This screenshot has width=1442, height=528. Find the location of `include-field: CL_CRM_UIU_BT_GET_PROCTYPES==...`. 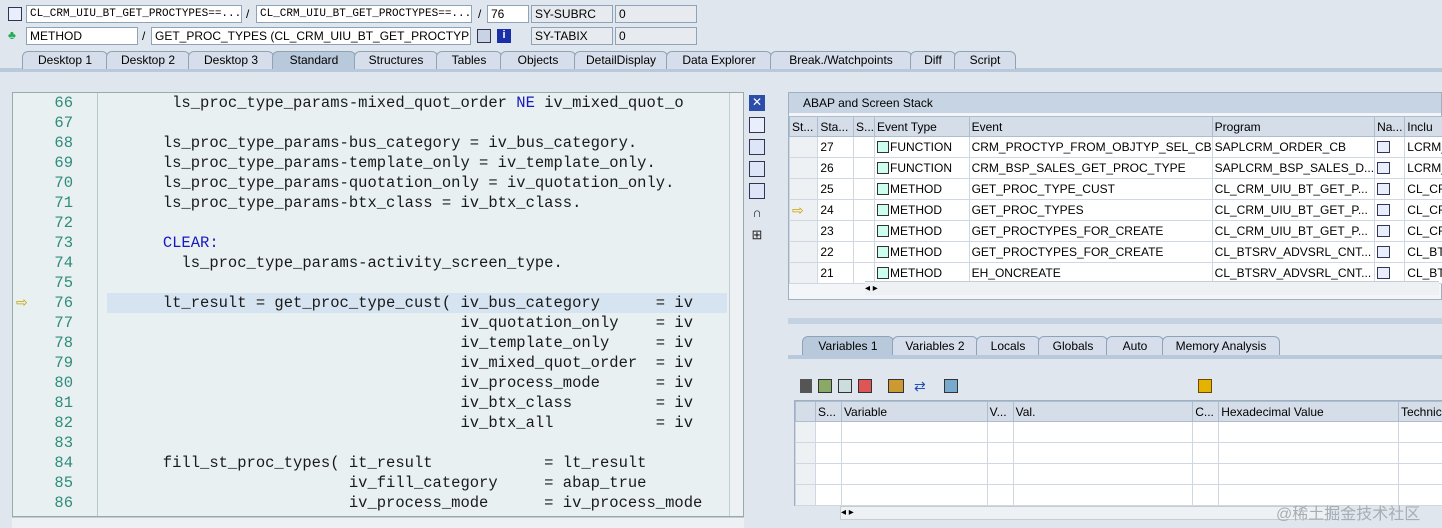

include-field: CL_CRM_UIU_BT_GET_PROCTYPES==... is located at coordinates (364, 14).